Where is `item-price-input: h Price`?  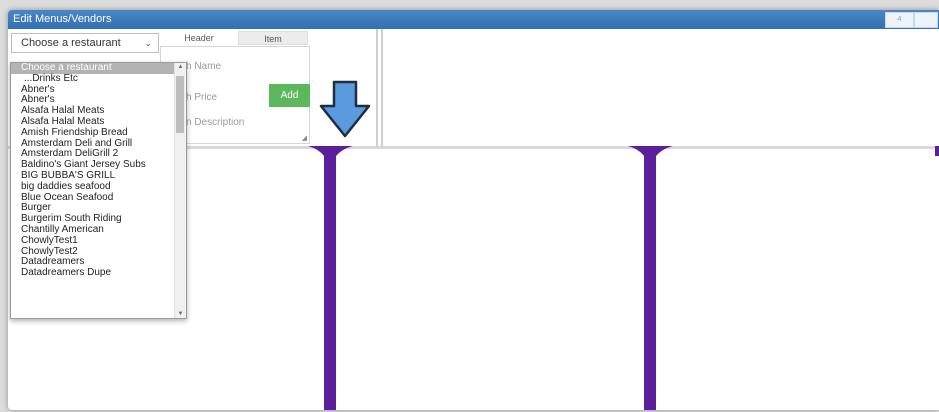
item-price-input: h Price is located at coordinates (201, 97).